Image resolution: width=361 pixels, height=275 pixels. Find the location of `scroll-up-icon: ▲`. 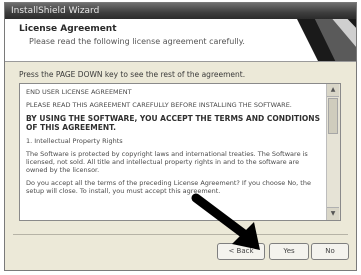

scroll-up-icon: ▲ is located at coordinates (333, 90).